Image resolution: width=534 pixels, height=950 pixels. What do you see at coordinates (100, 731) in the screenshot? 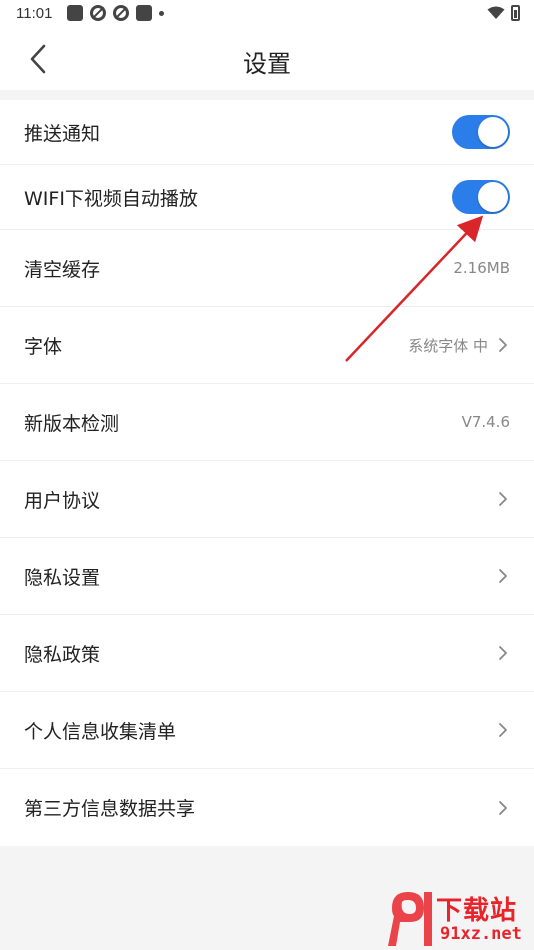
I see `setting-label: 个人信息收集清单` at bounding box center [100, 731].